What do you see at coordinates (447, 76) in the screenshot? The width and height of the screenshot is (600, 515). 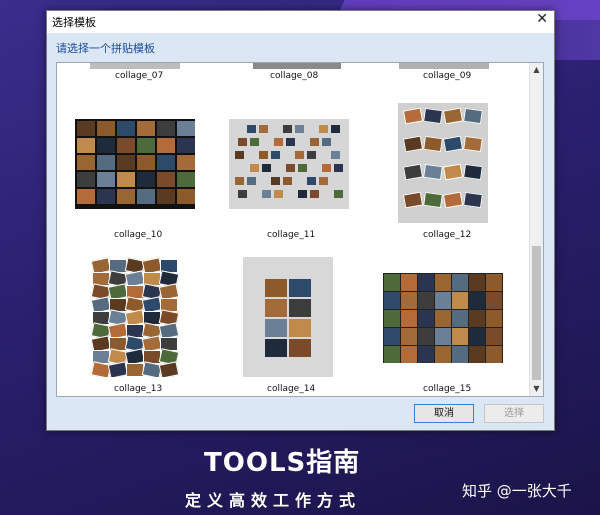 I see `template-label: collage_09` at bounding box center [447, 76].